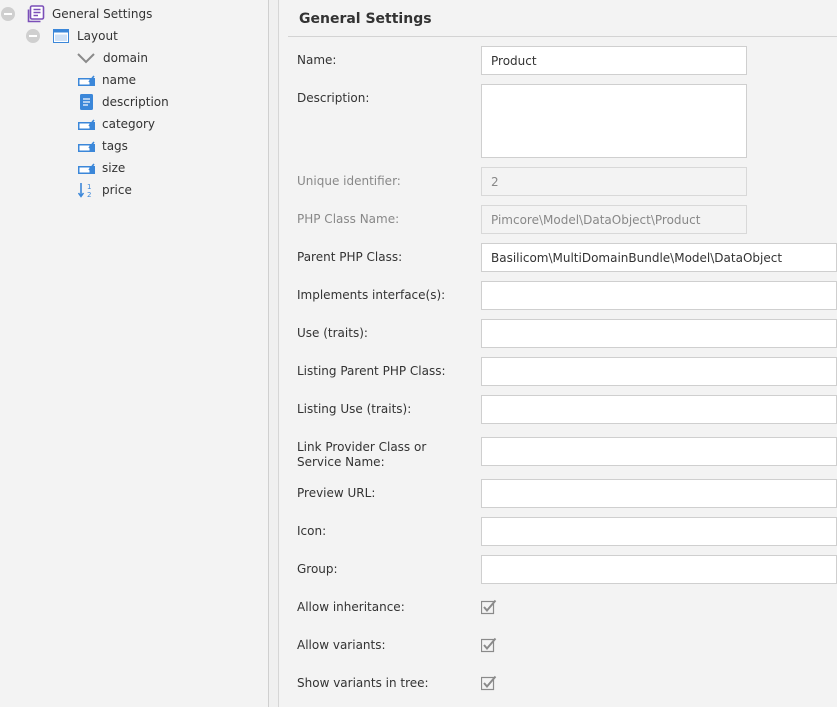 The image size is (837, 707). I want to click on php-class-name-label: PHP Class Name:, so click(348, 219).